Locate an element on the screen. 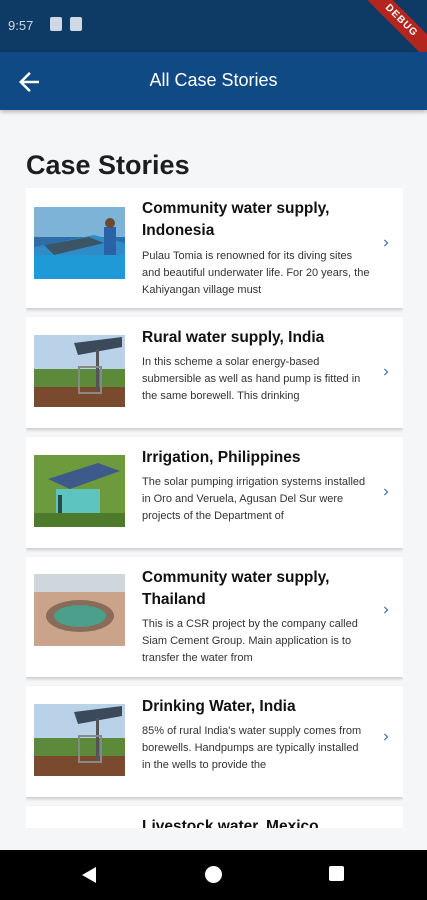  story-title: Rural water supply, India is located at coordinates (233, 337).